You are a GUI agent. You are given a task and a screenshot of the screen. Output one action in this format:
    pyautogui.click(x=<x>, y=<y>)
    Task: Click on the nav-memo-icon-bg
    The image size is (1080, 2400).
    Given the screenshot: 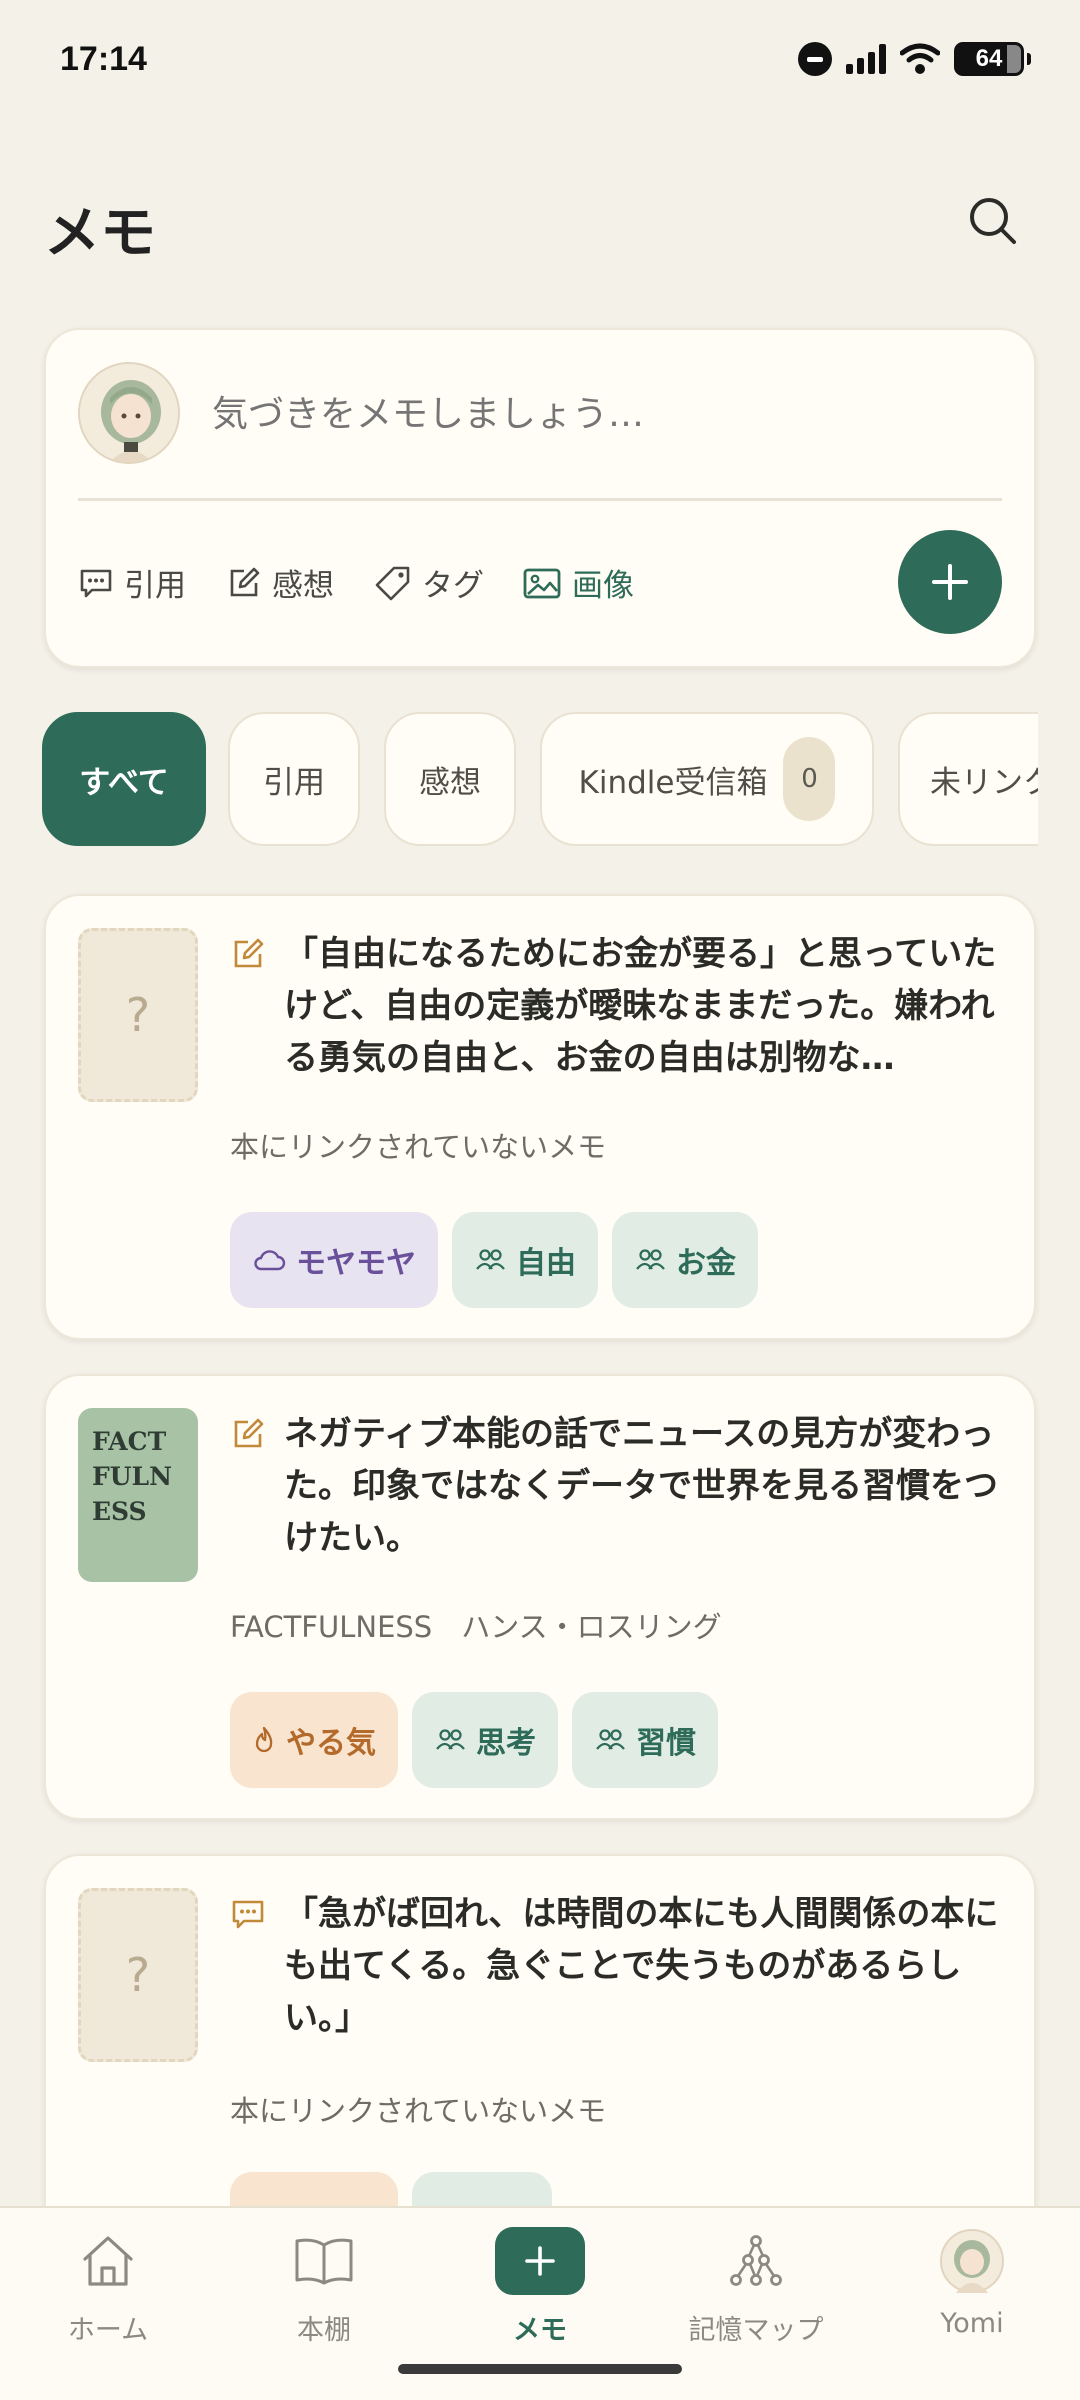 What is the action you would take?
    pyautogui.click(x=540, y=2261)
    